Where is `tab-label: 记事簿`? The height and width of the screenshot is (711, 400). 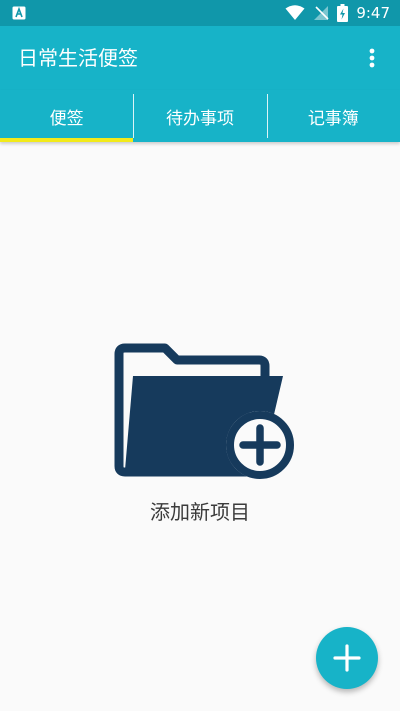 tab-label: 记事簿 is located at coordinates (333, 118).